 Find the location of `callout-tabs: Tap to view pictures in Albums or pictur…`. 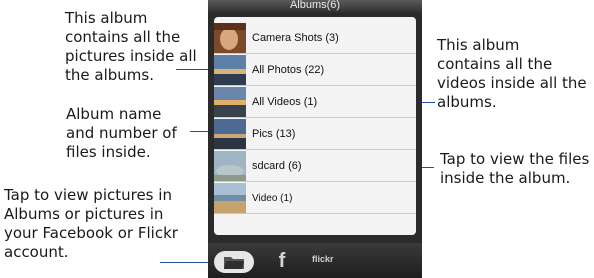

callout-tabs: Tap to view pictures in Albums or pictur… is located at coordinates (91, 223).